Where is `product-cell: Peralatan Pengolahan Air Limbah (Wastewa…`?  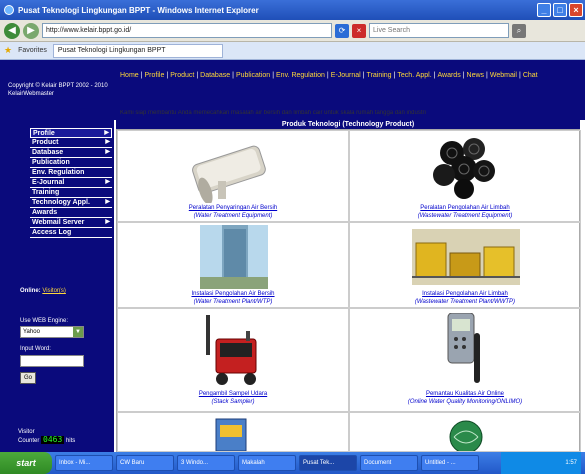
product-cell: Peralatan Pengolahan Air Limbah (Wastewa… is located at coordinates (465, 176).